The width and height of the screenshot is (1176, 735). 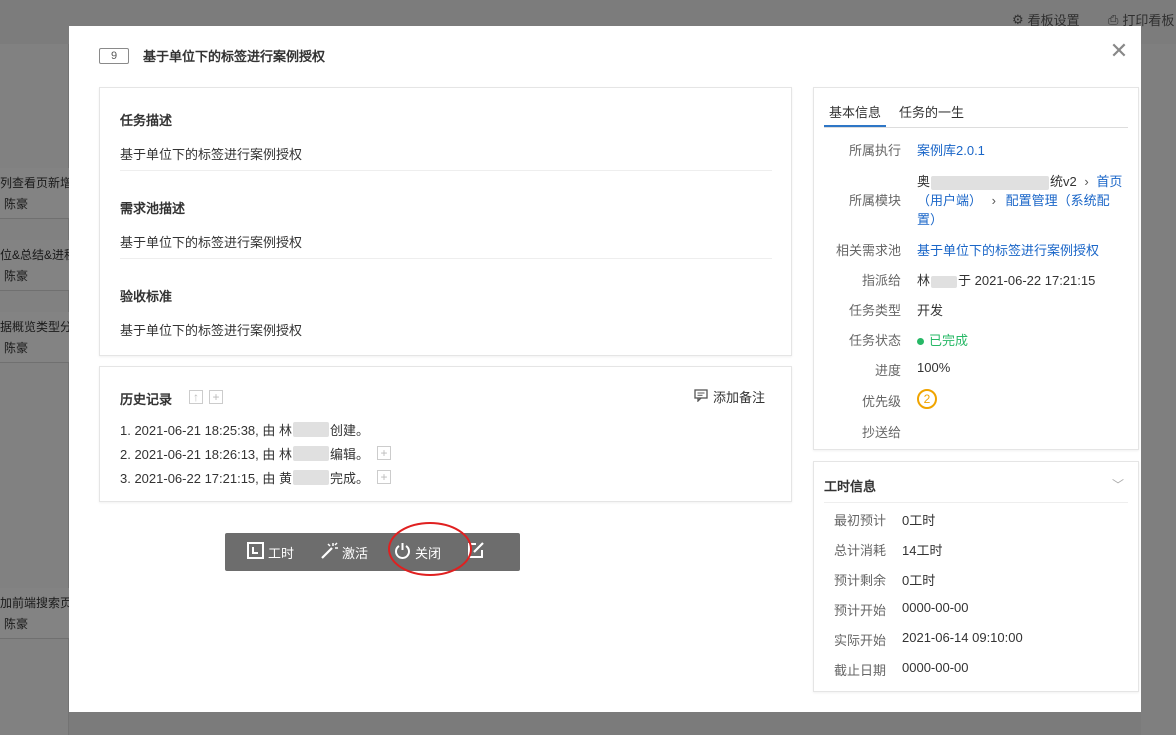 What do you see at coordinates (1118, 484) in the screenshot?
I see `chevron-down-icon: ﹀` at bounding box center [1118, 484].